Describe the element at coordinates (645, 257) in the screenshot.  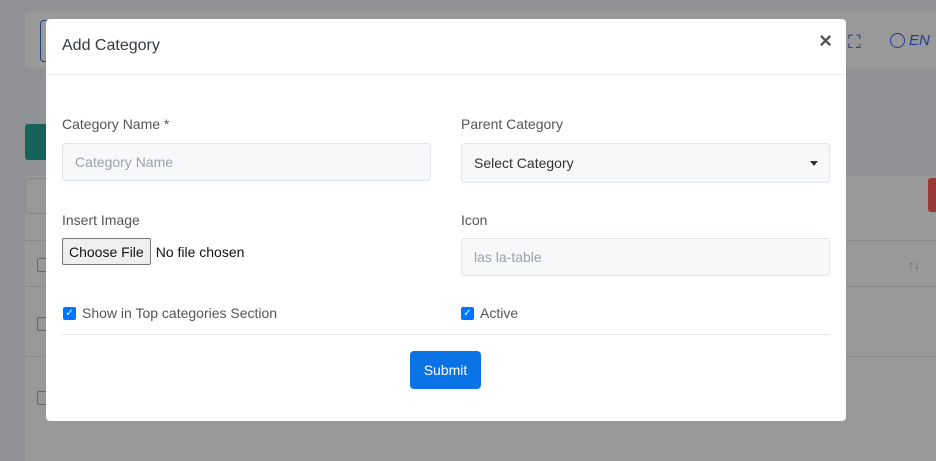
I see `icon-input` at that location.